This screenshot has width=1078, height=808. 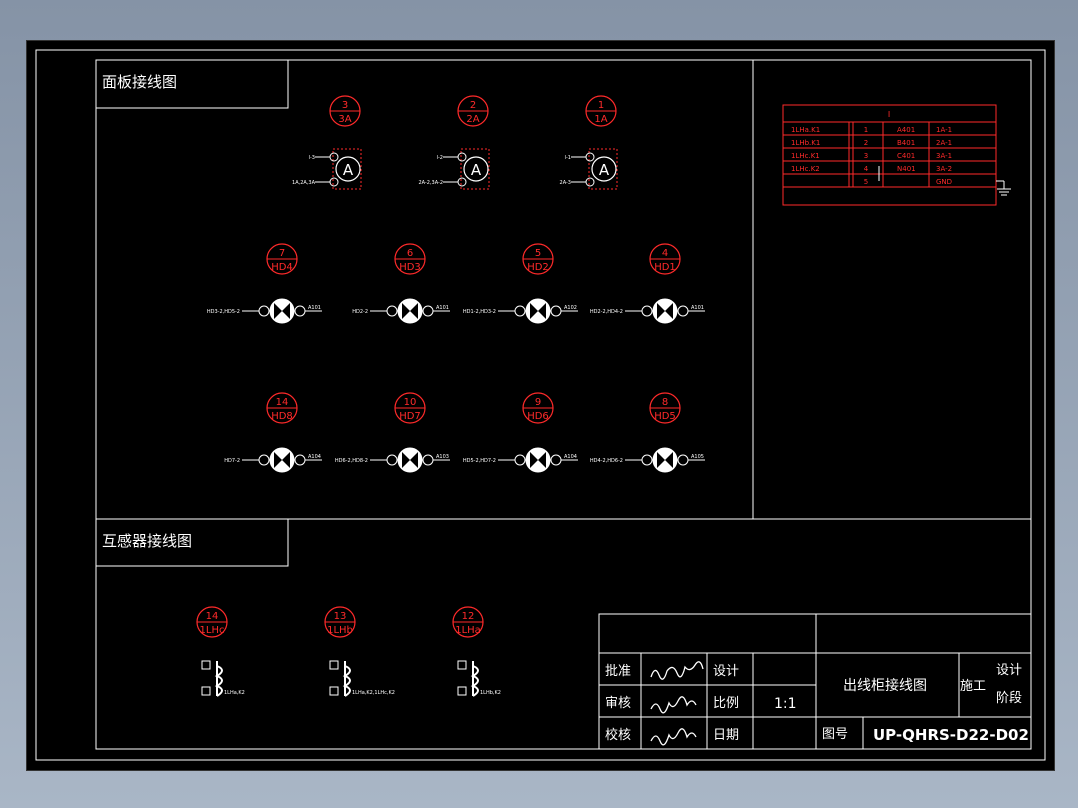 What do you see at coordinates (410, 253) in the screenshot?
I see `tag-number: 6` at bounding box center [410, 253].